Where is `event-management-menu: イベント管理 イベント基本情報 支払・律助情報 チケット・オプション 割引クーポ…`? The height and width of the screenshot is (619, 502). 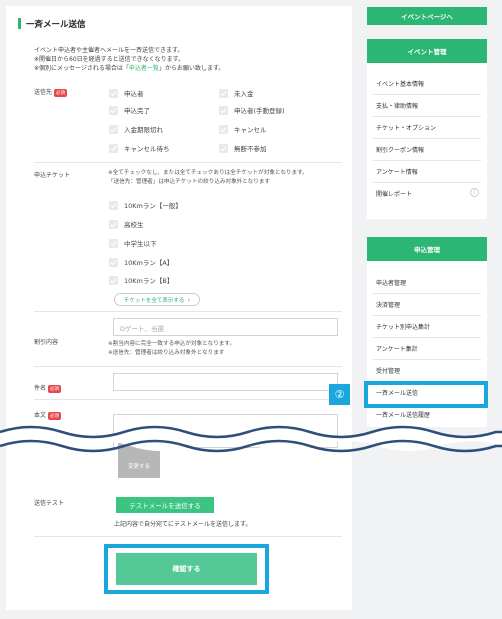
event-management-menu: イベント管理 イベント基本情報 支払・律助情報 チケット・オプション 割引クーポ… is located at coordinates (427, 129).